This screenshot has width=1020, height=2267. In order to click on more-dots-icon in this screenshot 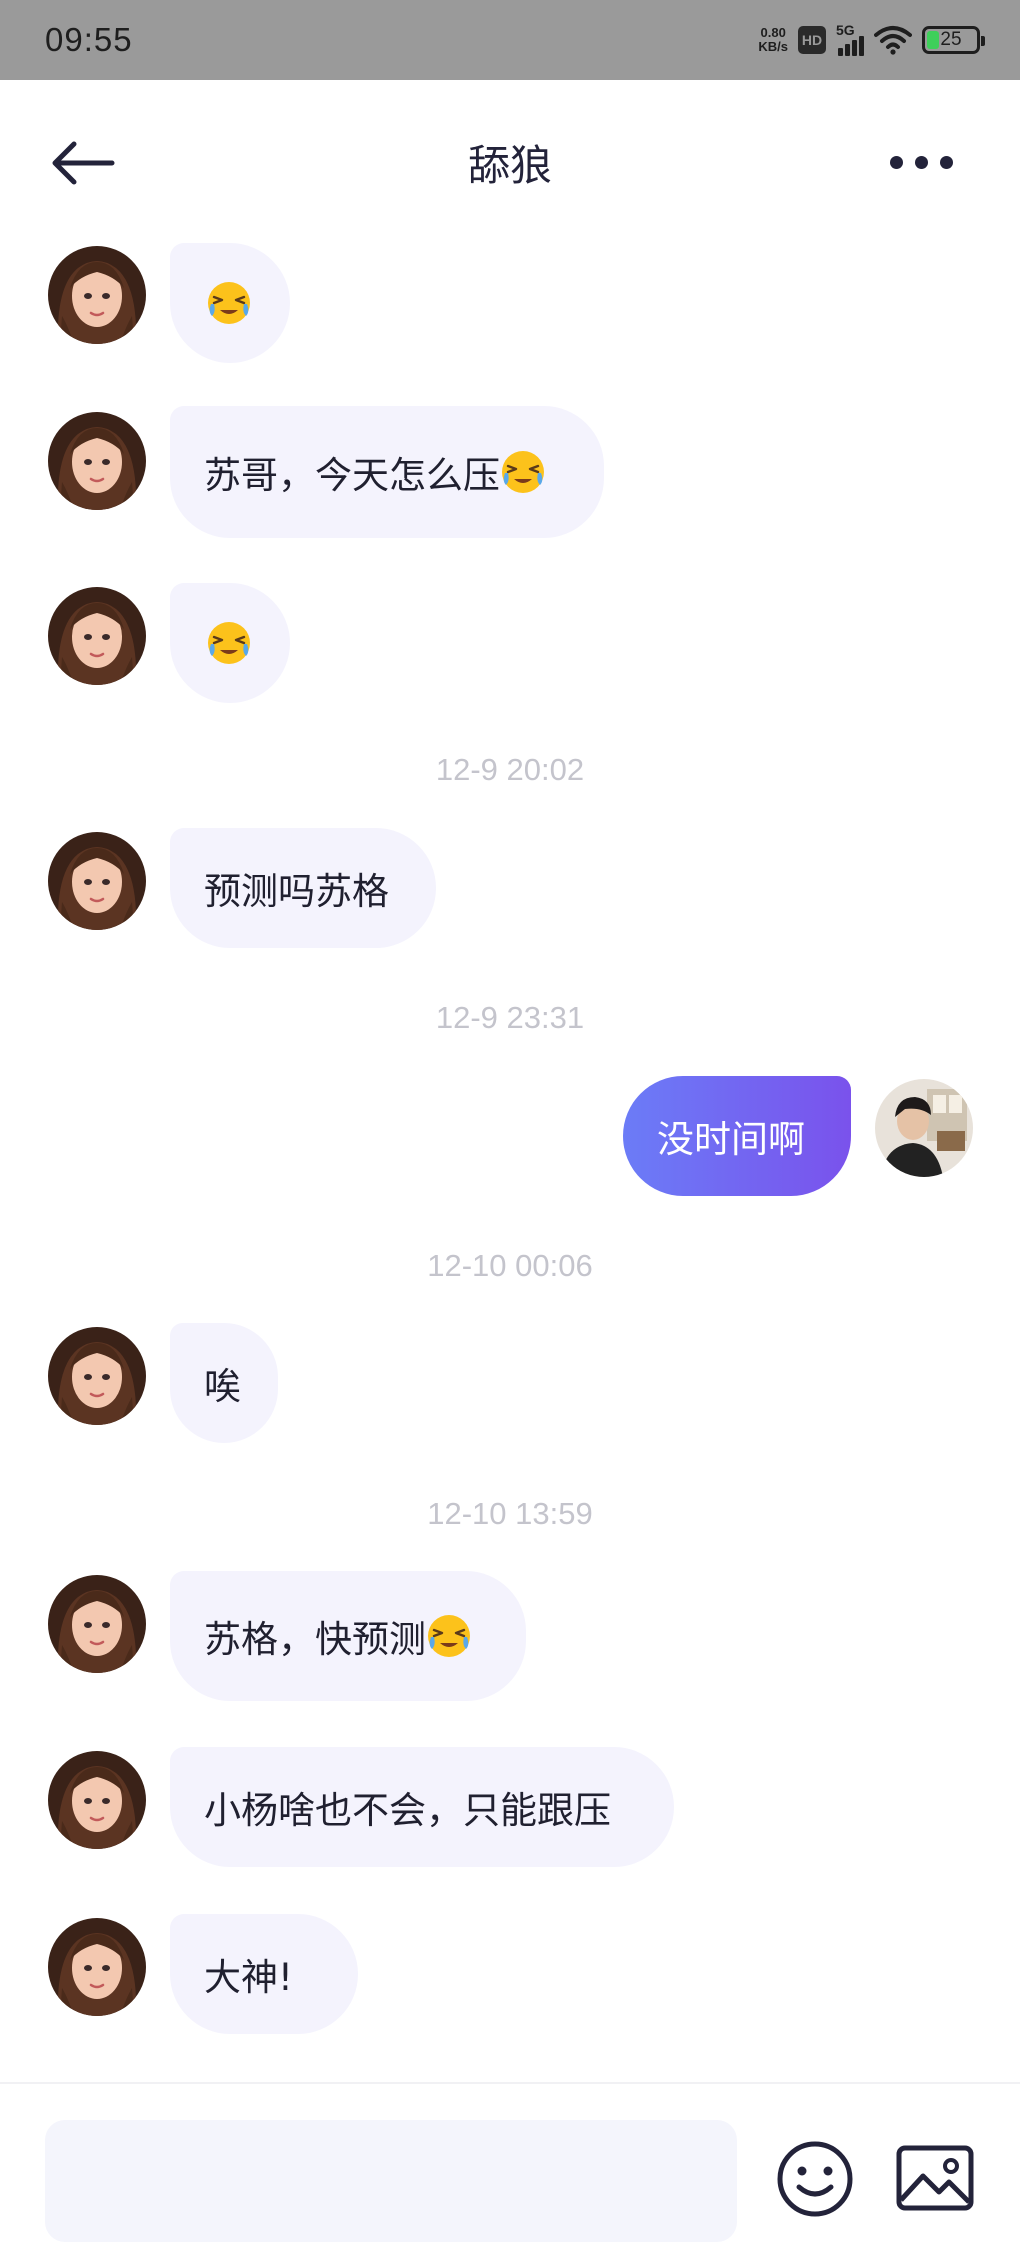, I will do `click(896, 162)`.